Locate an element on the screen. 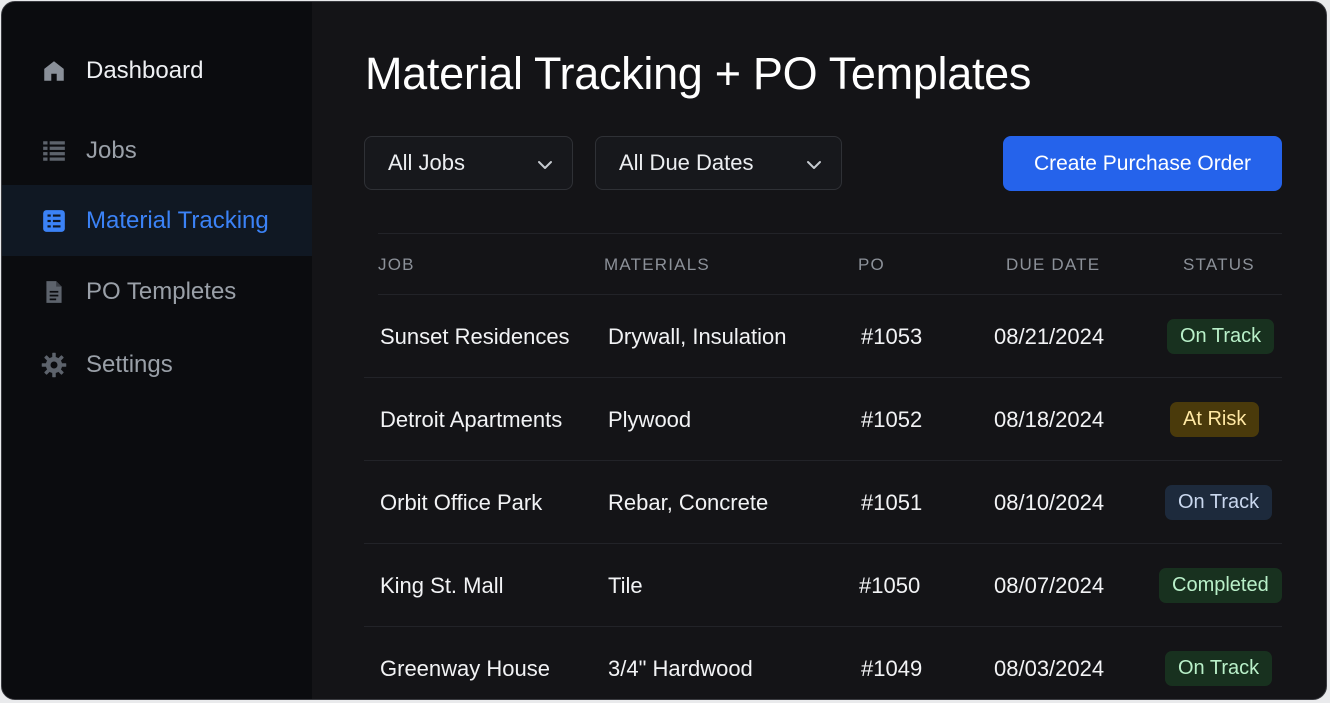 Image resolution: width=1330 pixels, height=703 pixels. due-dates-filter-select: All Due Dates is located at coordinates (718, 163).